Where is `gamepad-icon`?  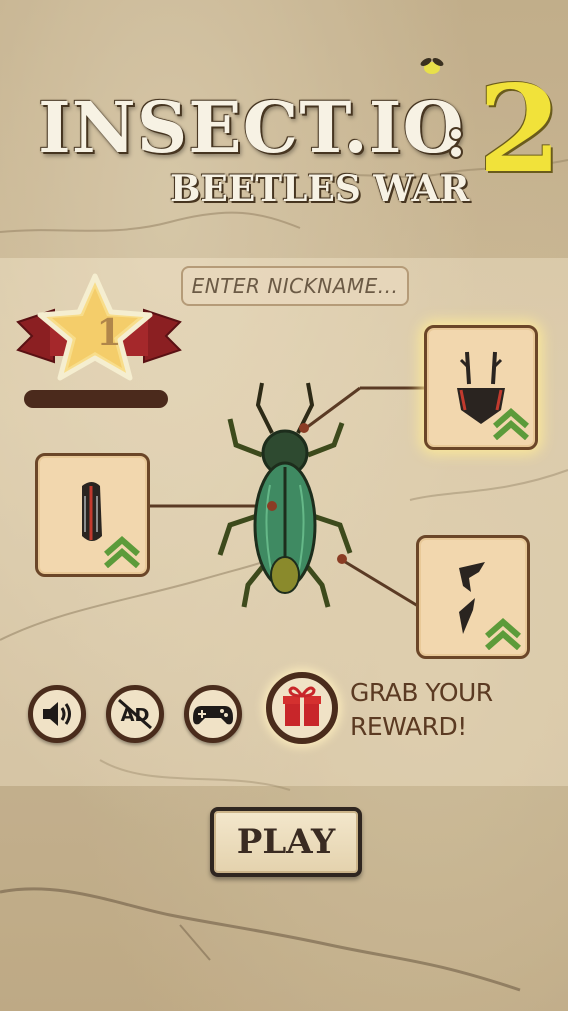
gamepad-icon is located at coordinates (213, 715).